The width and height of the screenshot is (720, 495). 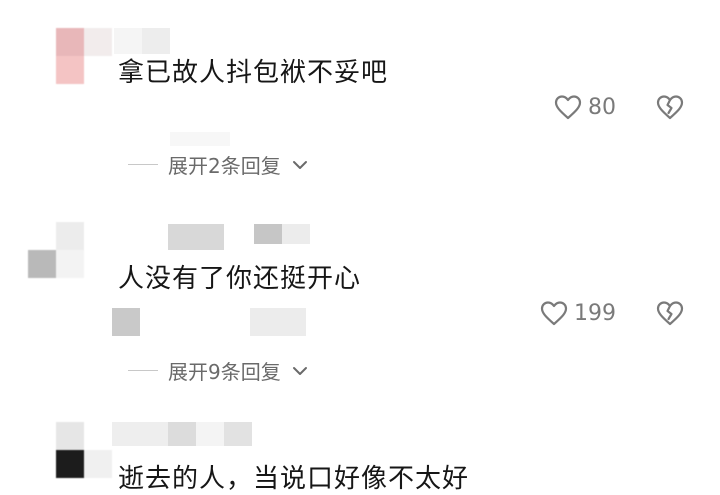 What do you see at coordinates (84, 450) in the screenshot?
I see `avatar` at bounding box center [84, 450].